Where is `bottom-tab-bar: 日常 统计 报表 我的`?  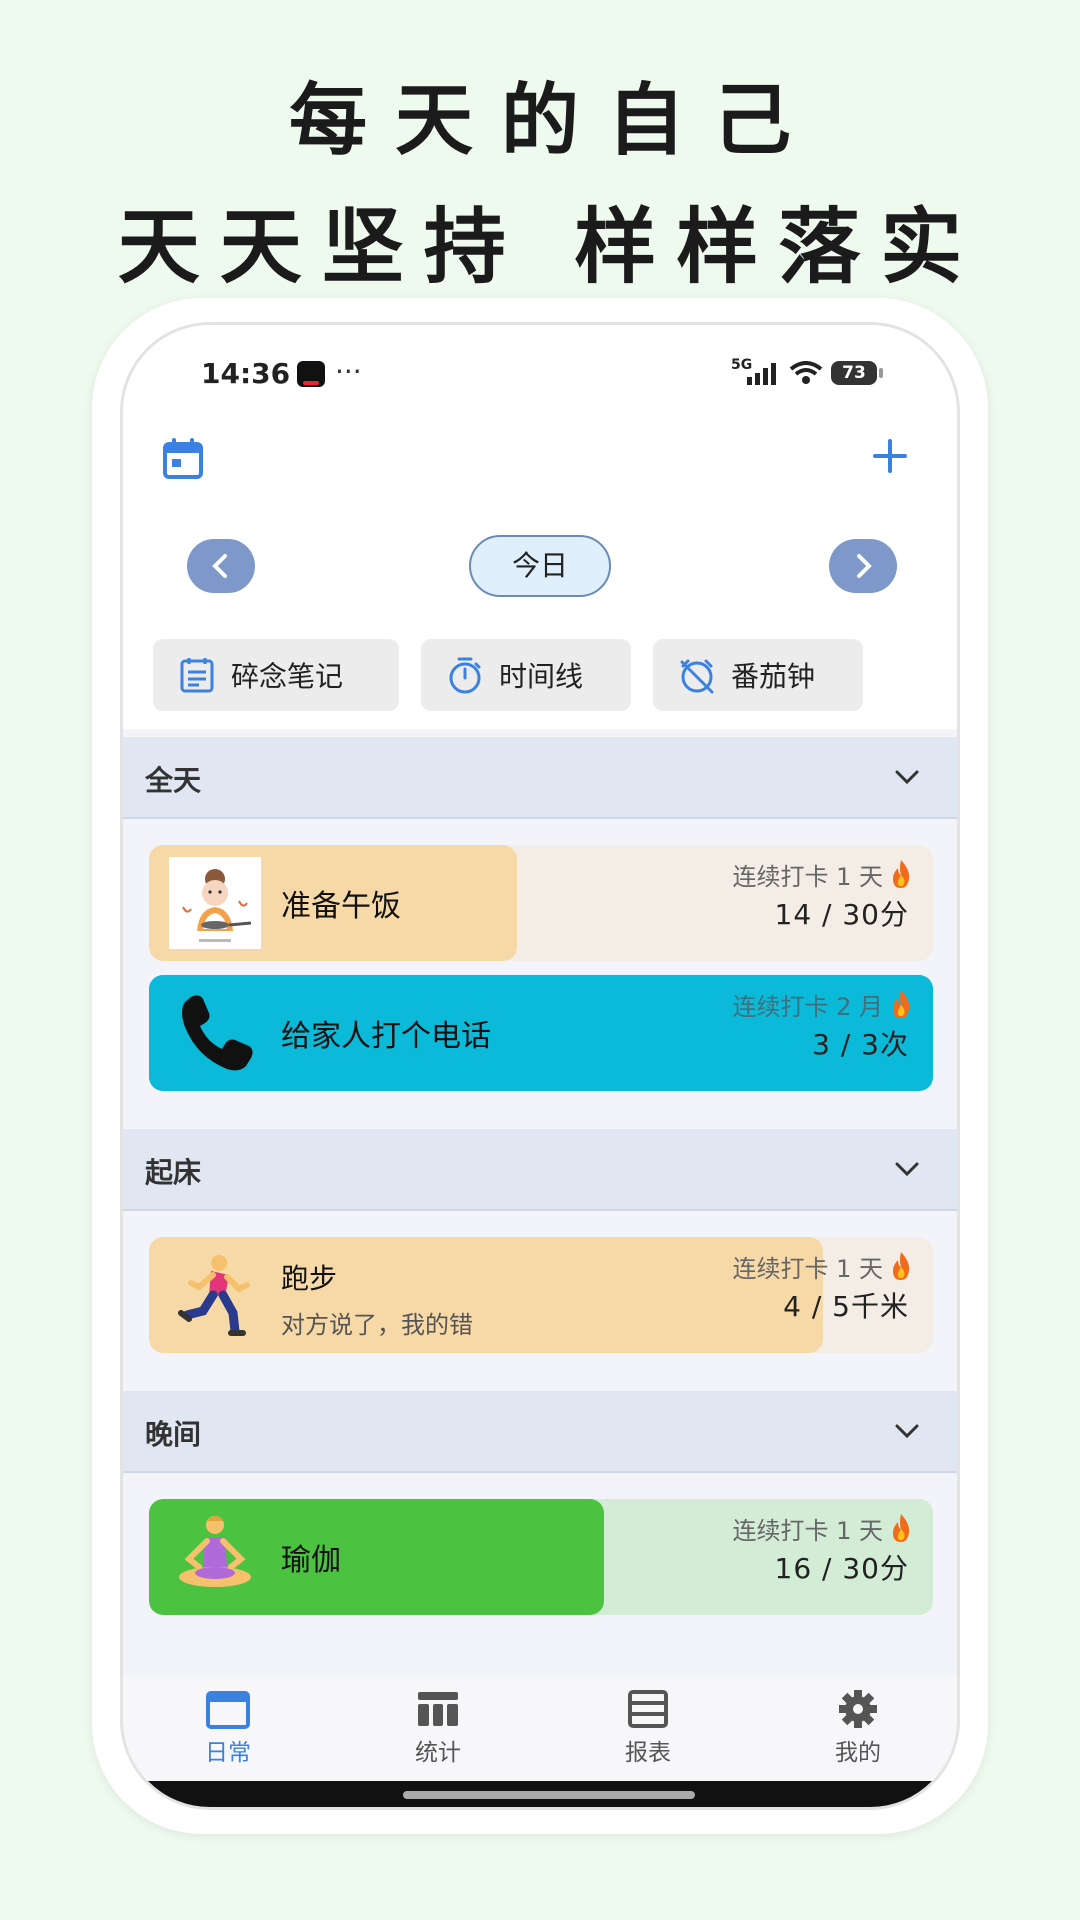
bottom-tab-bar: 日常 统计 报表 我的 is located at coordinates (540, 1729).